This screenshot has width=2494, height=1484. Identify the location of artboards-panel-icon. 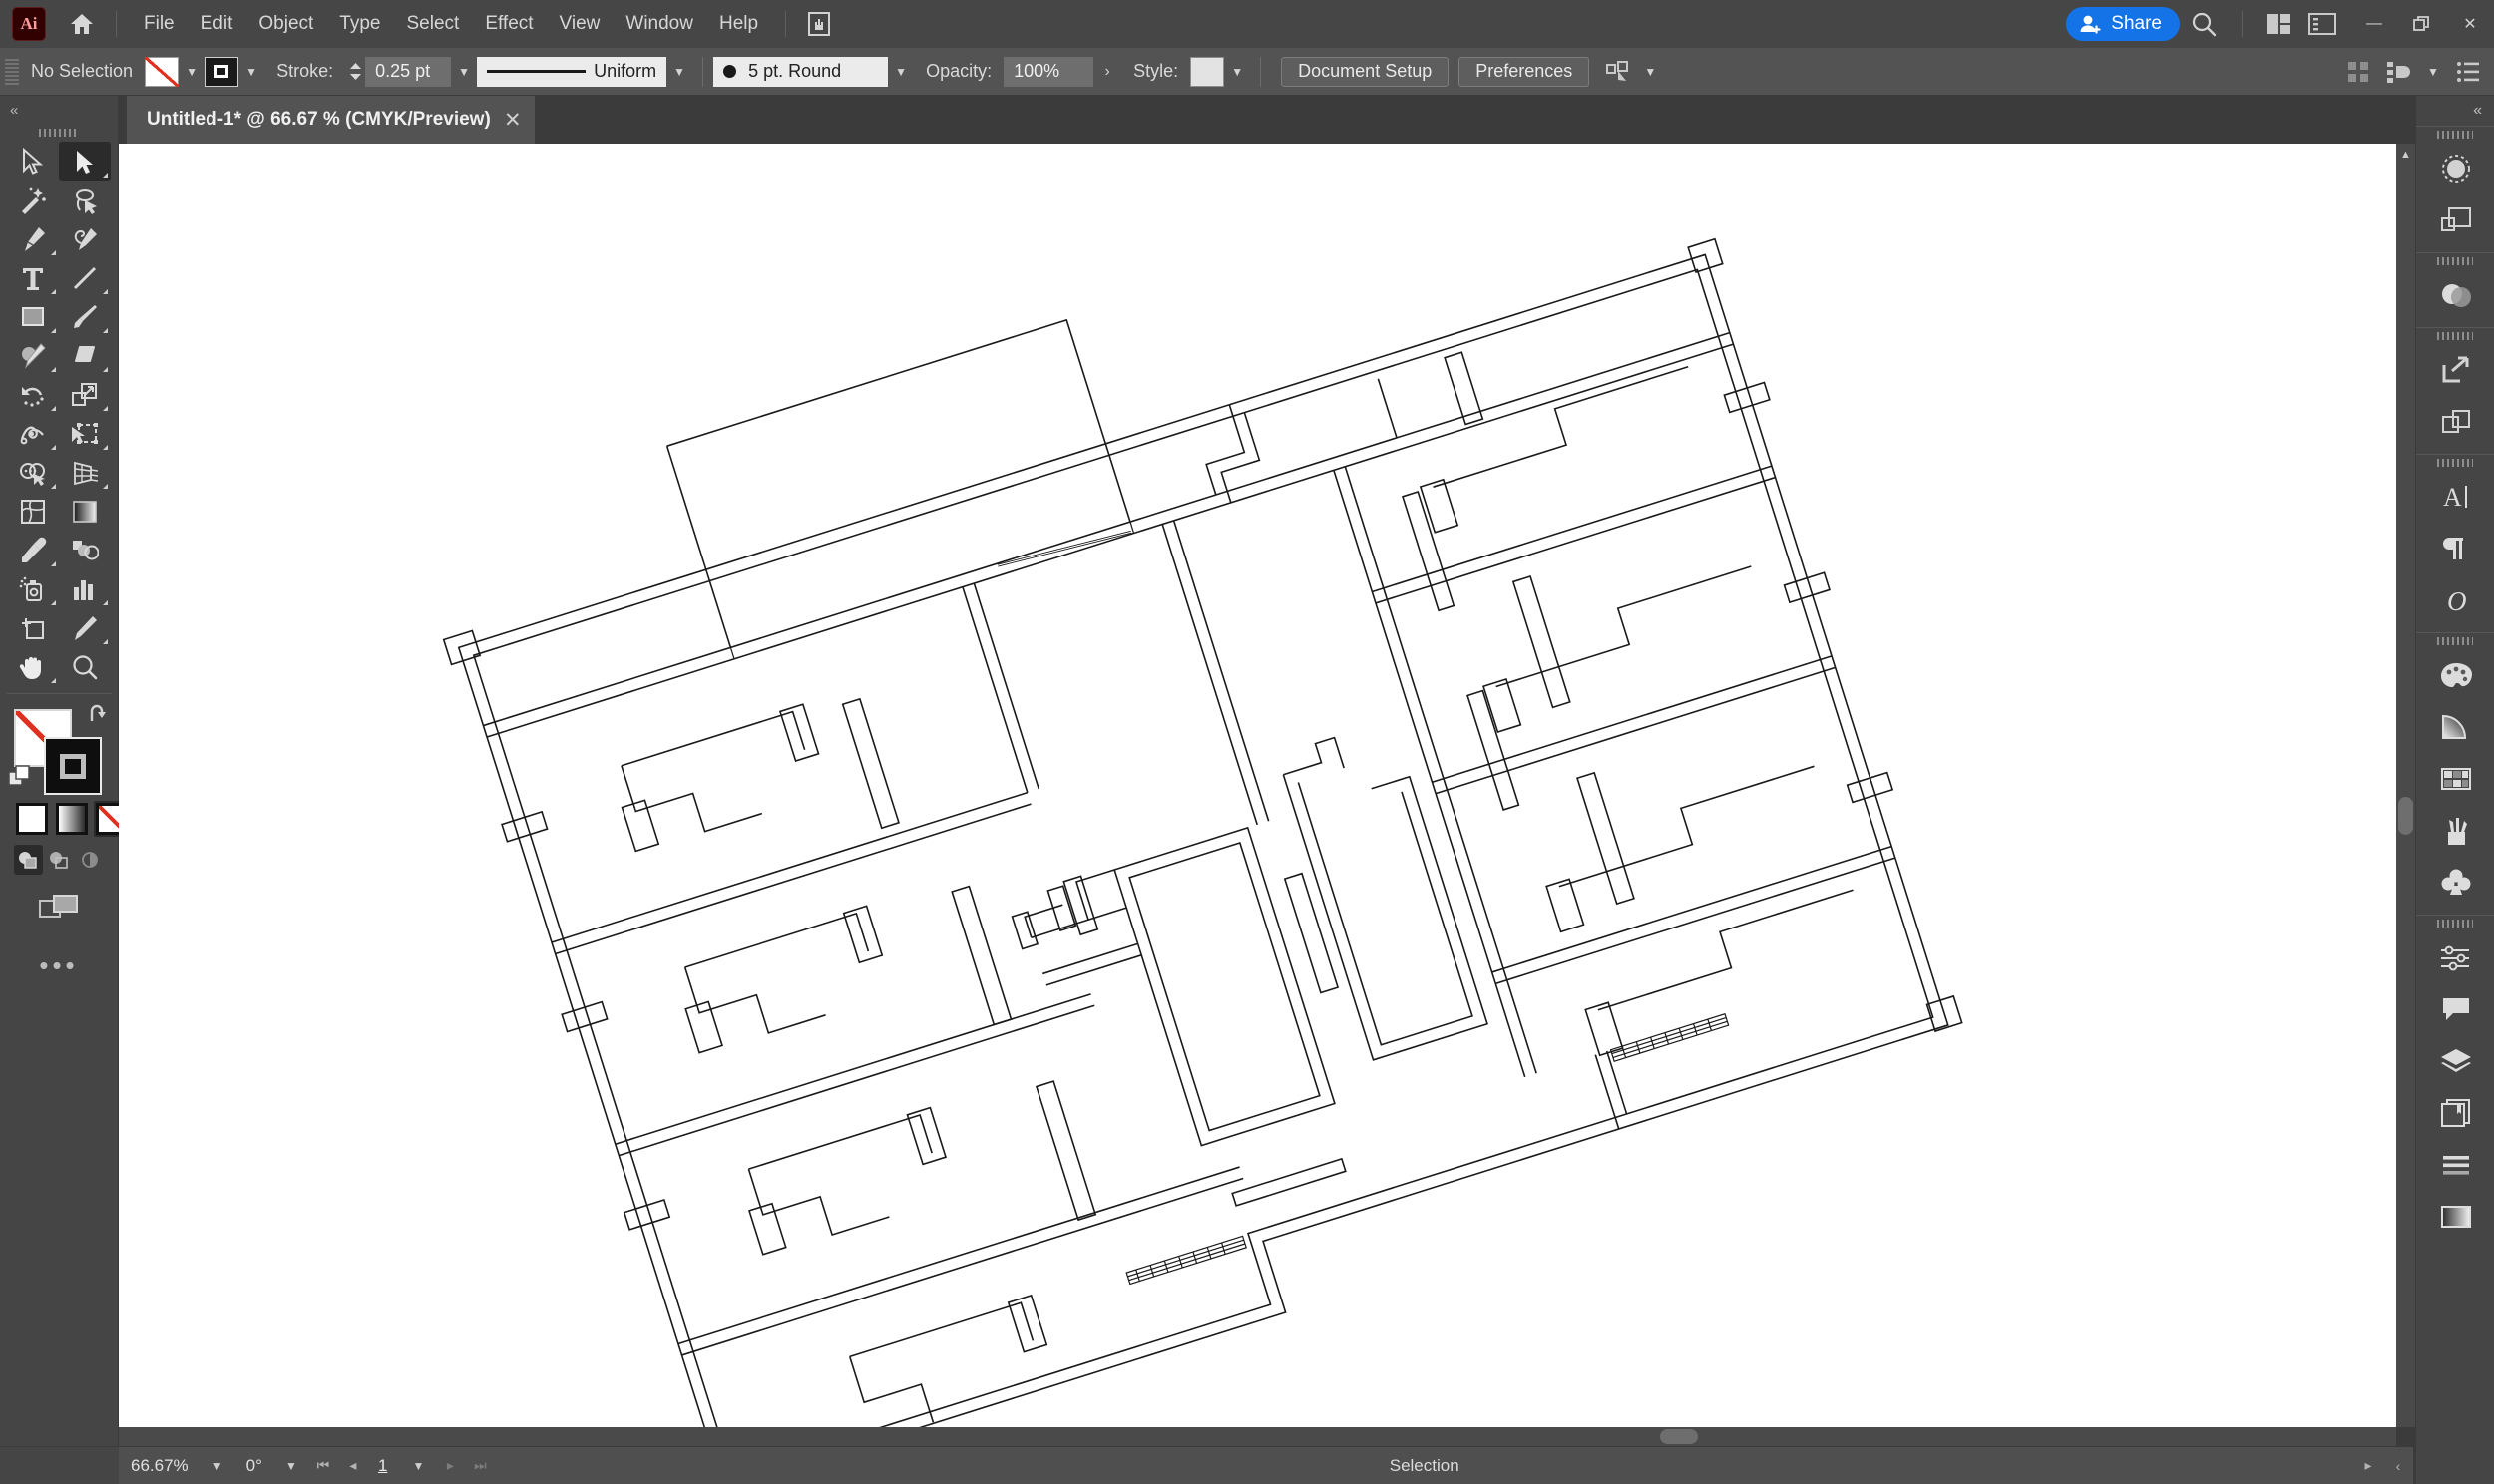
(2455, 1113).